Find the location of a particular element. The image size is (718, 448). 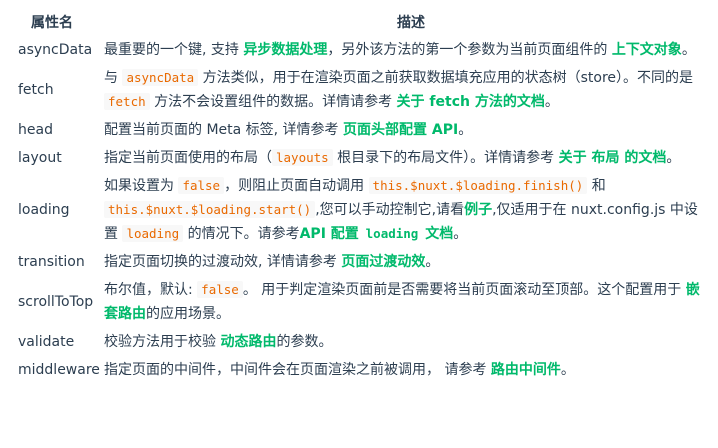

column-header-name: 属性名 is located at coordinates (52, 23).